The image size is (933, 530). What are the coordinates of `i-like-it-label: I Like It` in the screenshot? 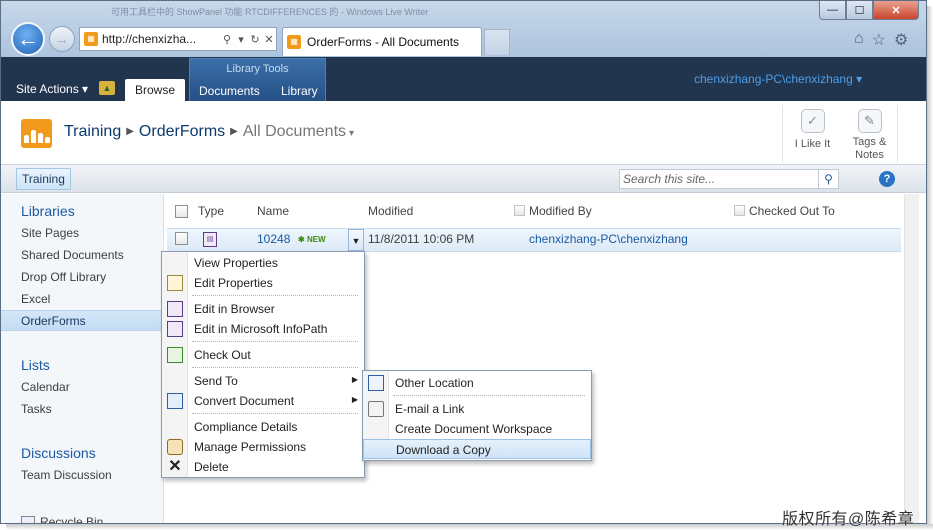 It's located at (812, 144).